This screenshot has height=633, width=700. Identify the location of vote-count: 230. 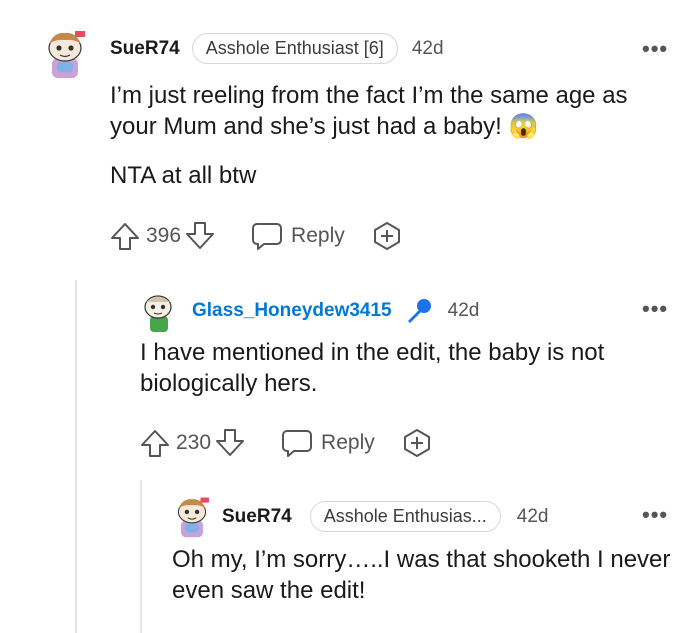
(194, 442).